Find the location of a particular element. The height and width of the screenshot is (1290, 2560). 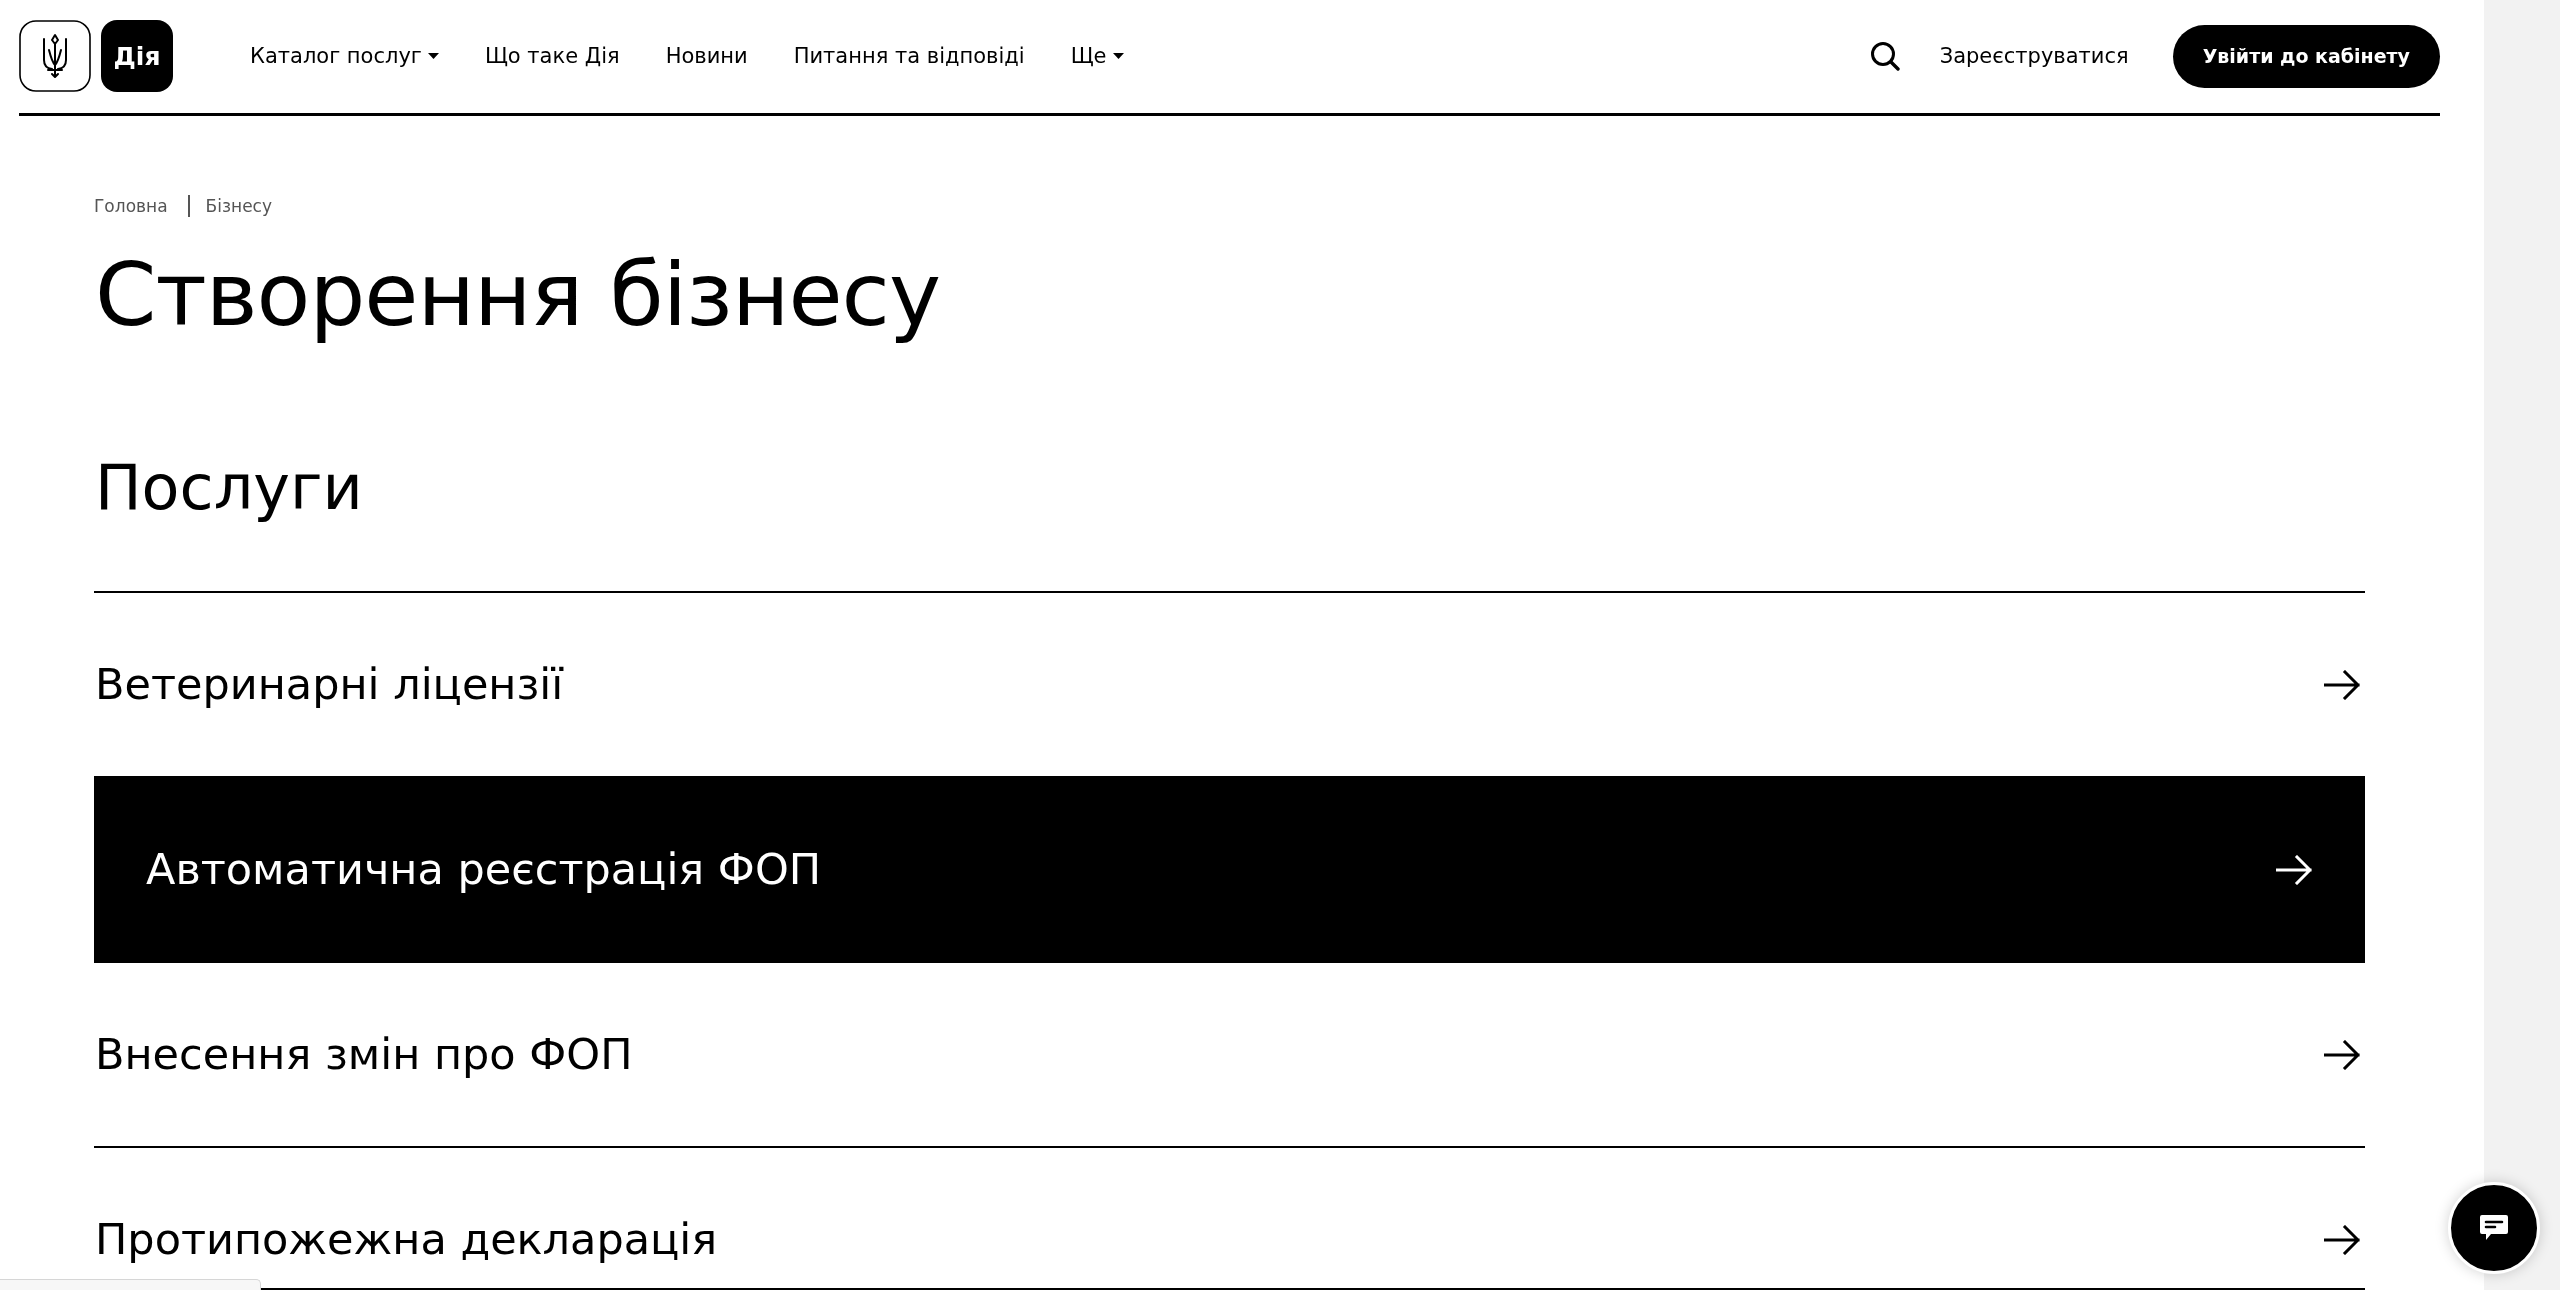

nav-link: Ще is located at coordinates (1097, 56).